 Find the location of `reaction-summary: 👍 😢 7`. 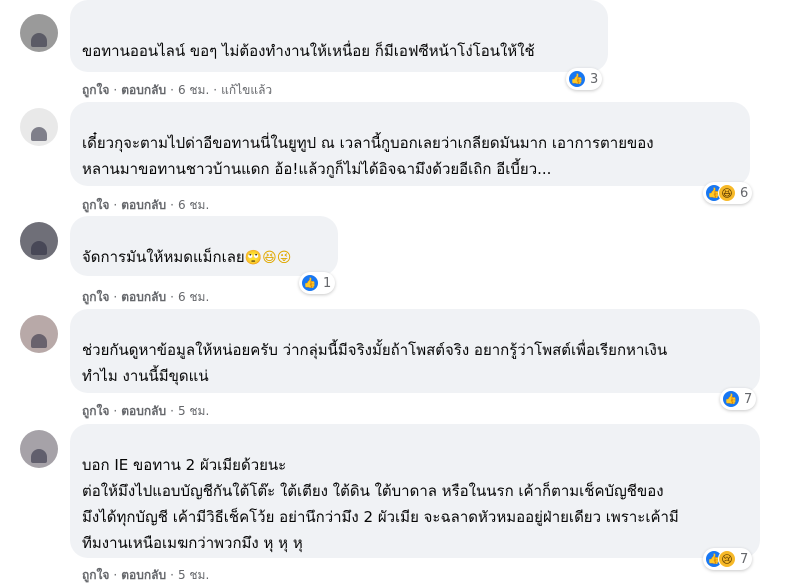

reaction-summary: 👍 😢 7 is located at coordinates (728, 559).